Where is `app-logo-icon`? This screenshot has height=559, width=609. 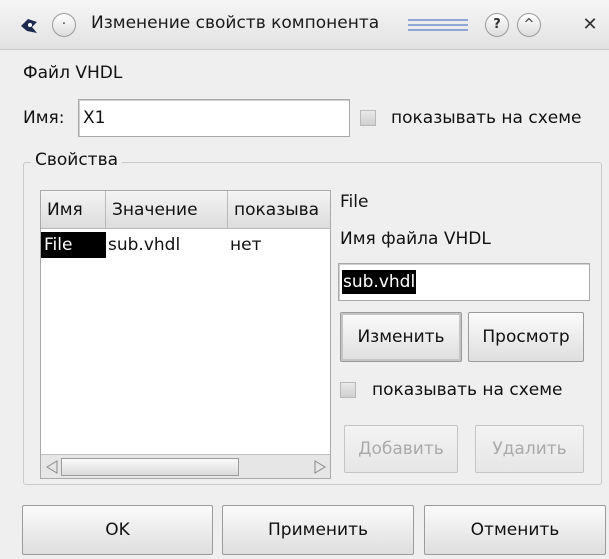 app-logo-icon is located at coordinates (29, 26).